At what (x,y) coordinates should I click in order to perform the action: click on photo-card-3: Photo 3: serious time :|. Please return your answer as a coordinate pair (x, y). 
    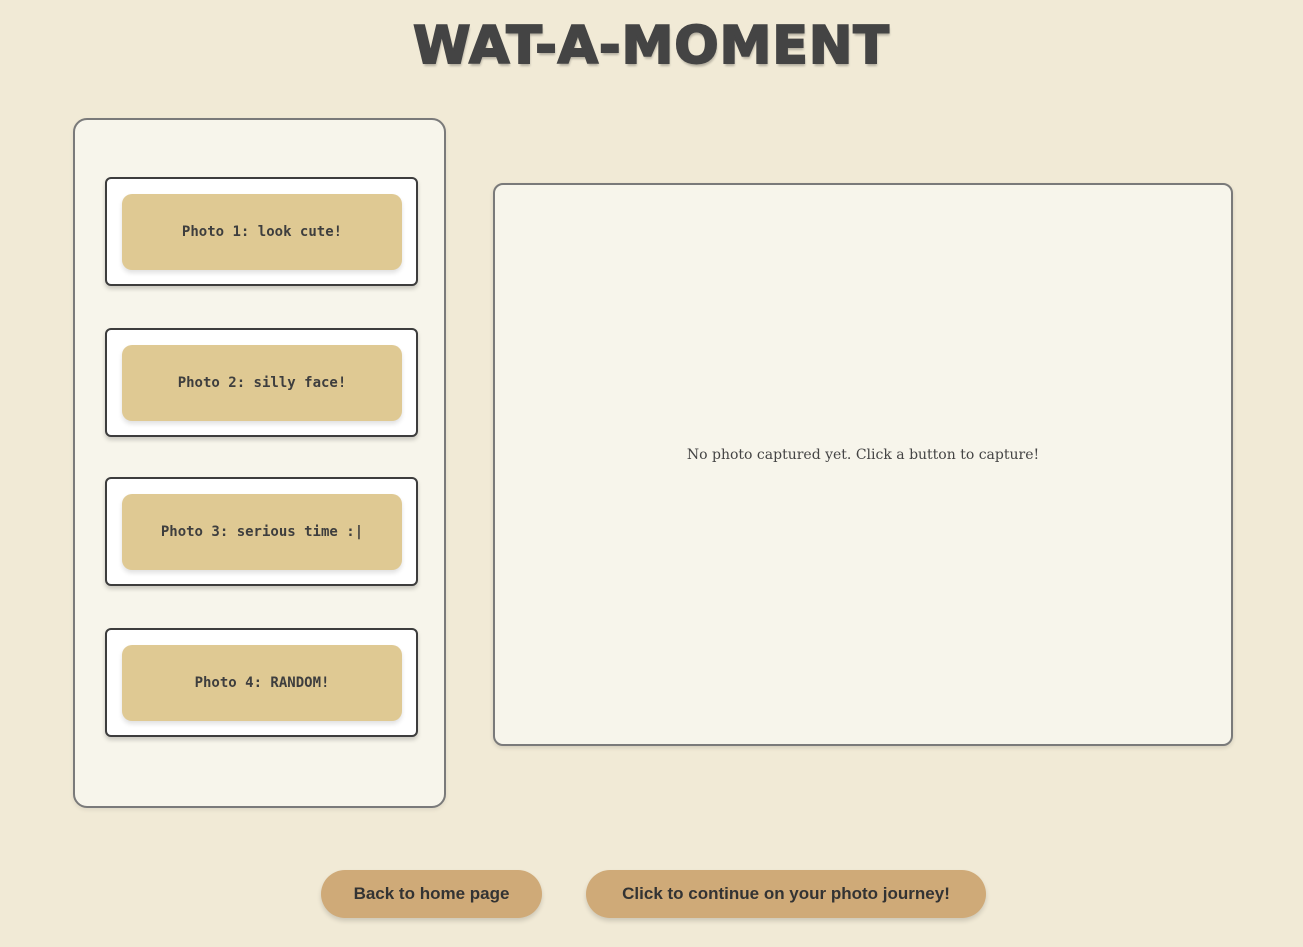
    Looking at the image, I should click on (261, 531).